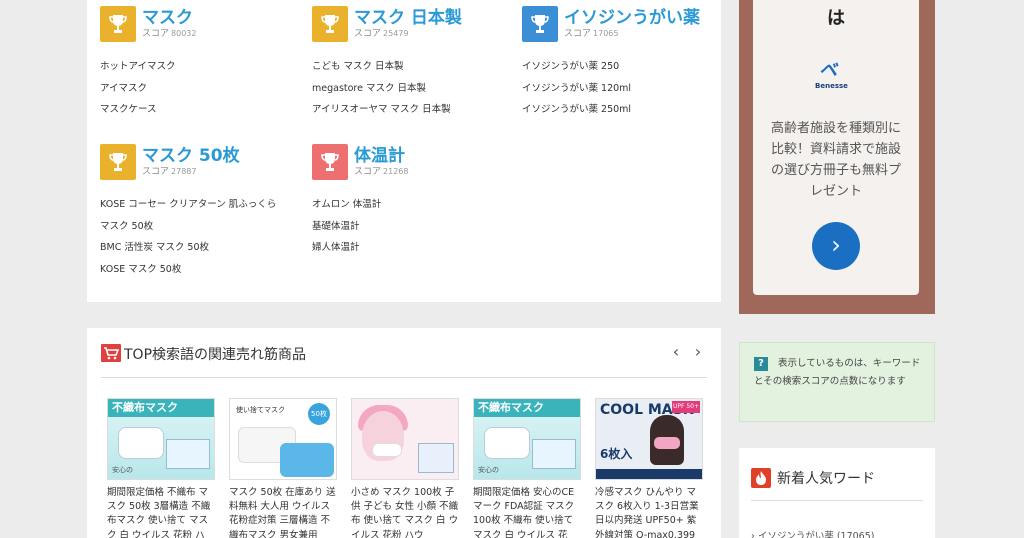  I want to click on product-image: 使い捨てマスク 50枚, so click(283, 439).